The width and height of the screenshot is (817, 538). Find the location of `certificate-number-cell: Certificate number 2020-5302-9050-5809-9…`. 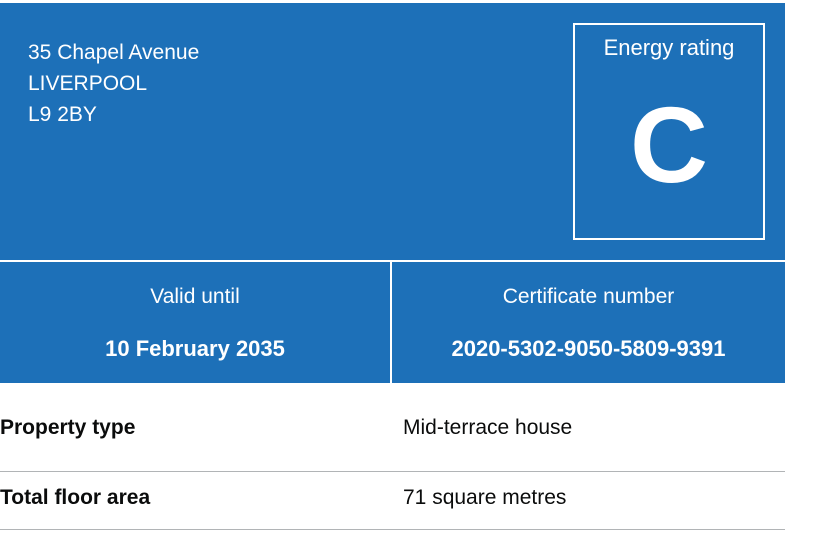

certificate-number-cell: Certificate number 2020-5302-9050-5809-9… is located at coordinates (588, 322).